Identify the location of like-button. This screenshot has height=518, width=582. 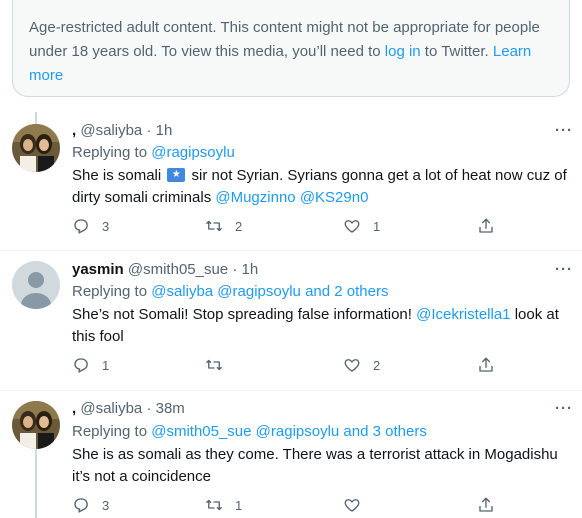
(358, 505).